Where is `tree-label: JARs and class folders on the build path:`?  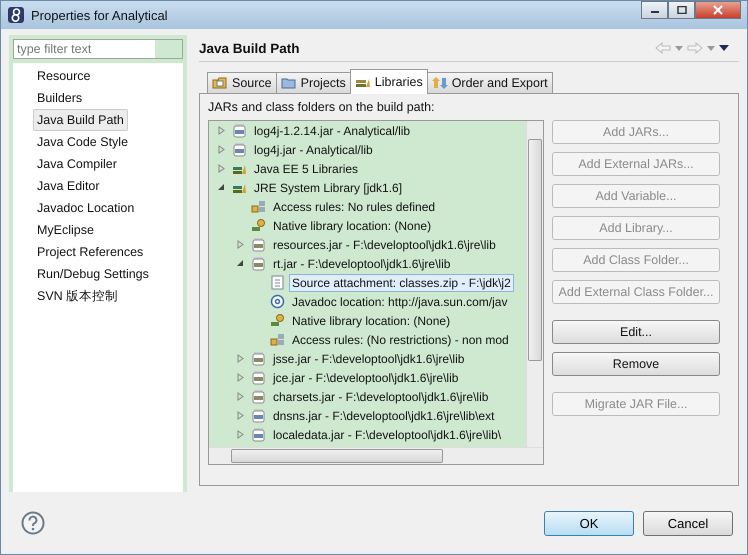 tree-label: JARs and class folders on the build path: is located at coordinates (322, 108).